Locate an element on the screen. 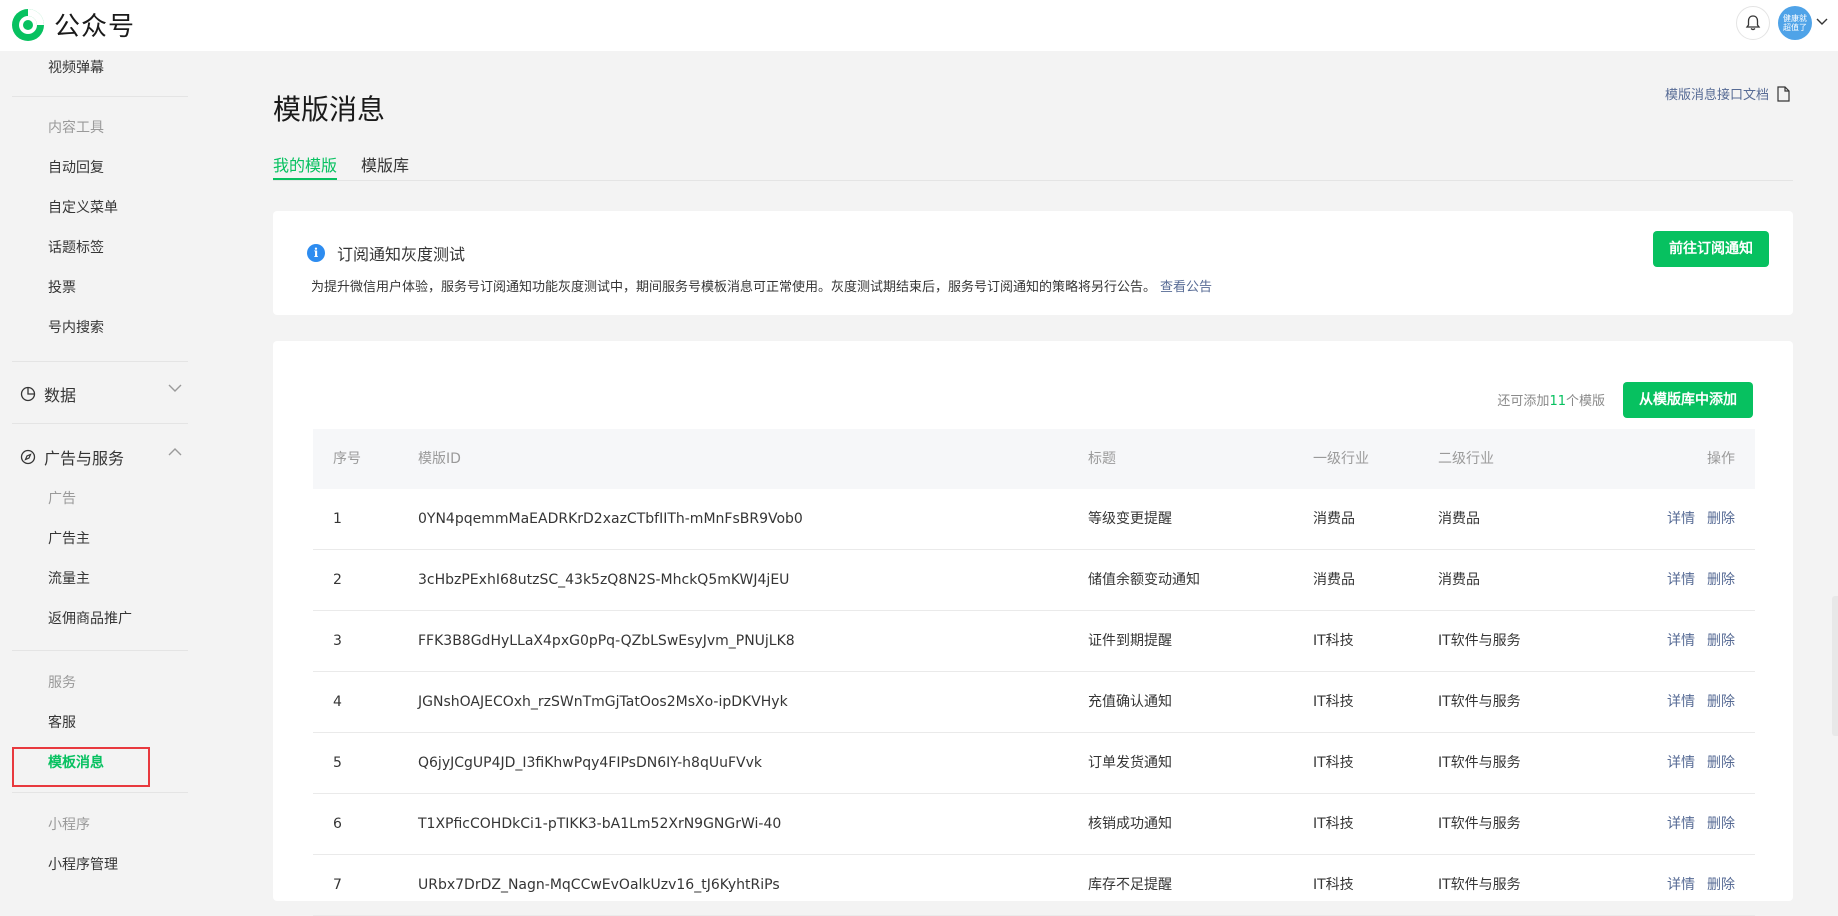 The width and height of the screenshot is (1838, 916). row-no: 6 is located at coordinates (337, 824).